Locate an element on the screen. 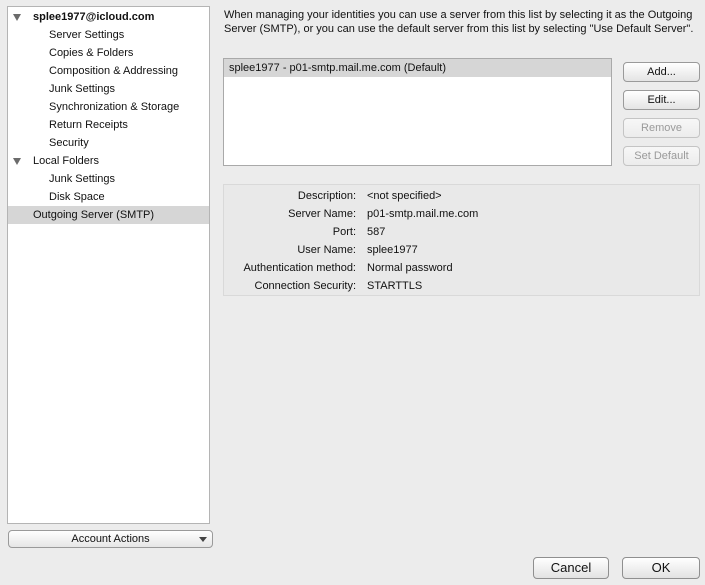 The image size is (705, 585). tree-item-label: Outgoing Server (SMTP) is located at coordinates (94, 215).